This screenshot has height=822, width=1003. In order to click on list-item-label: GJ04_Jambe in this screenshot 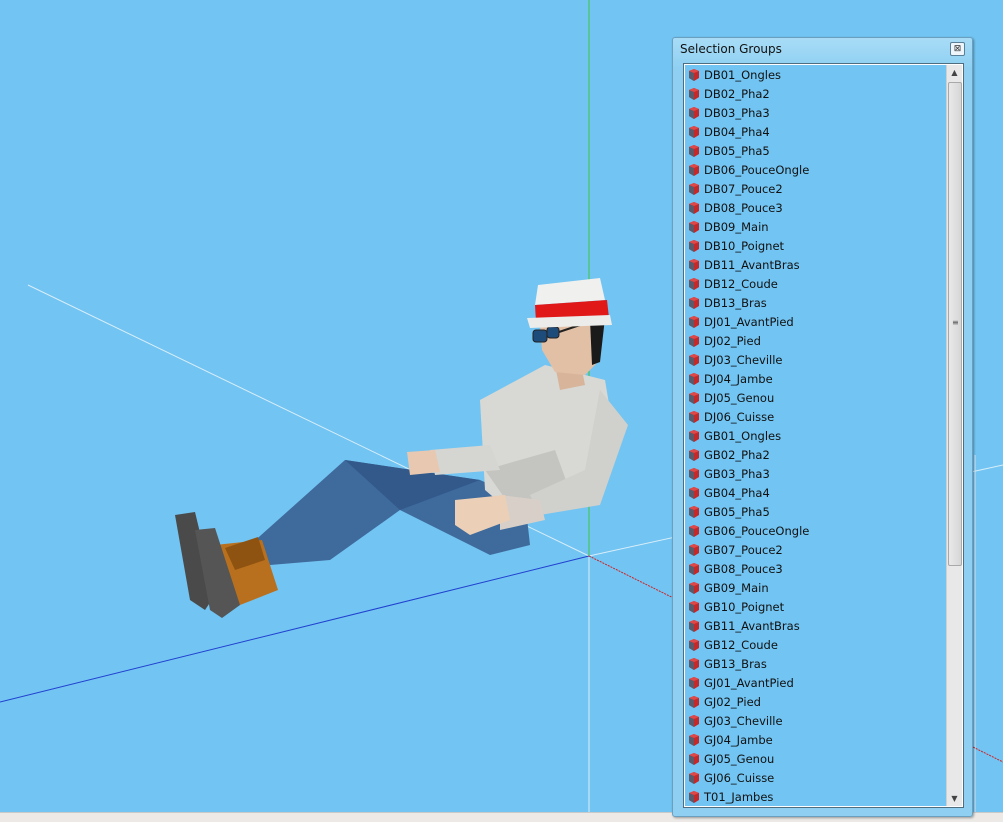, I will do `click(738, 740)`.